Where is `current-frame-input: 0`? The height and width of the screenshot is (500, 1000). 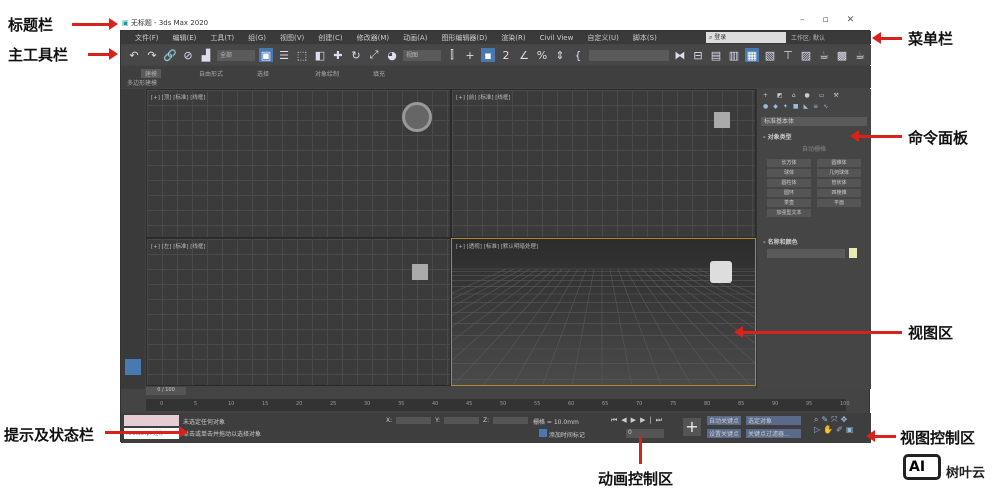
current-frame-input: 0 is located at coordinates (645, 433).